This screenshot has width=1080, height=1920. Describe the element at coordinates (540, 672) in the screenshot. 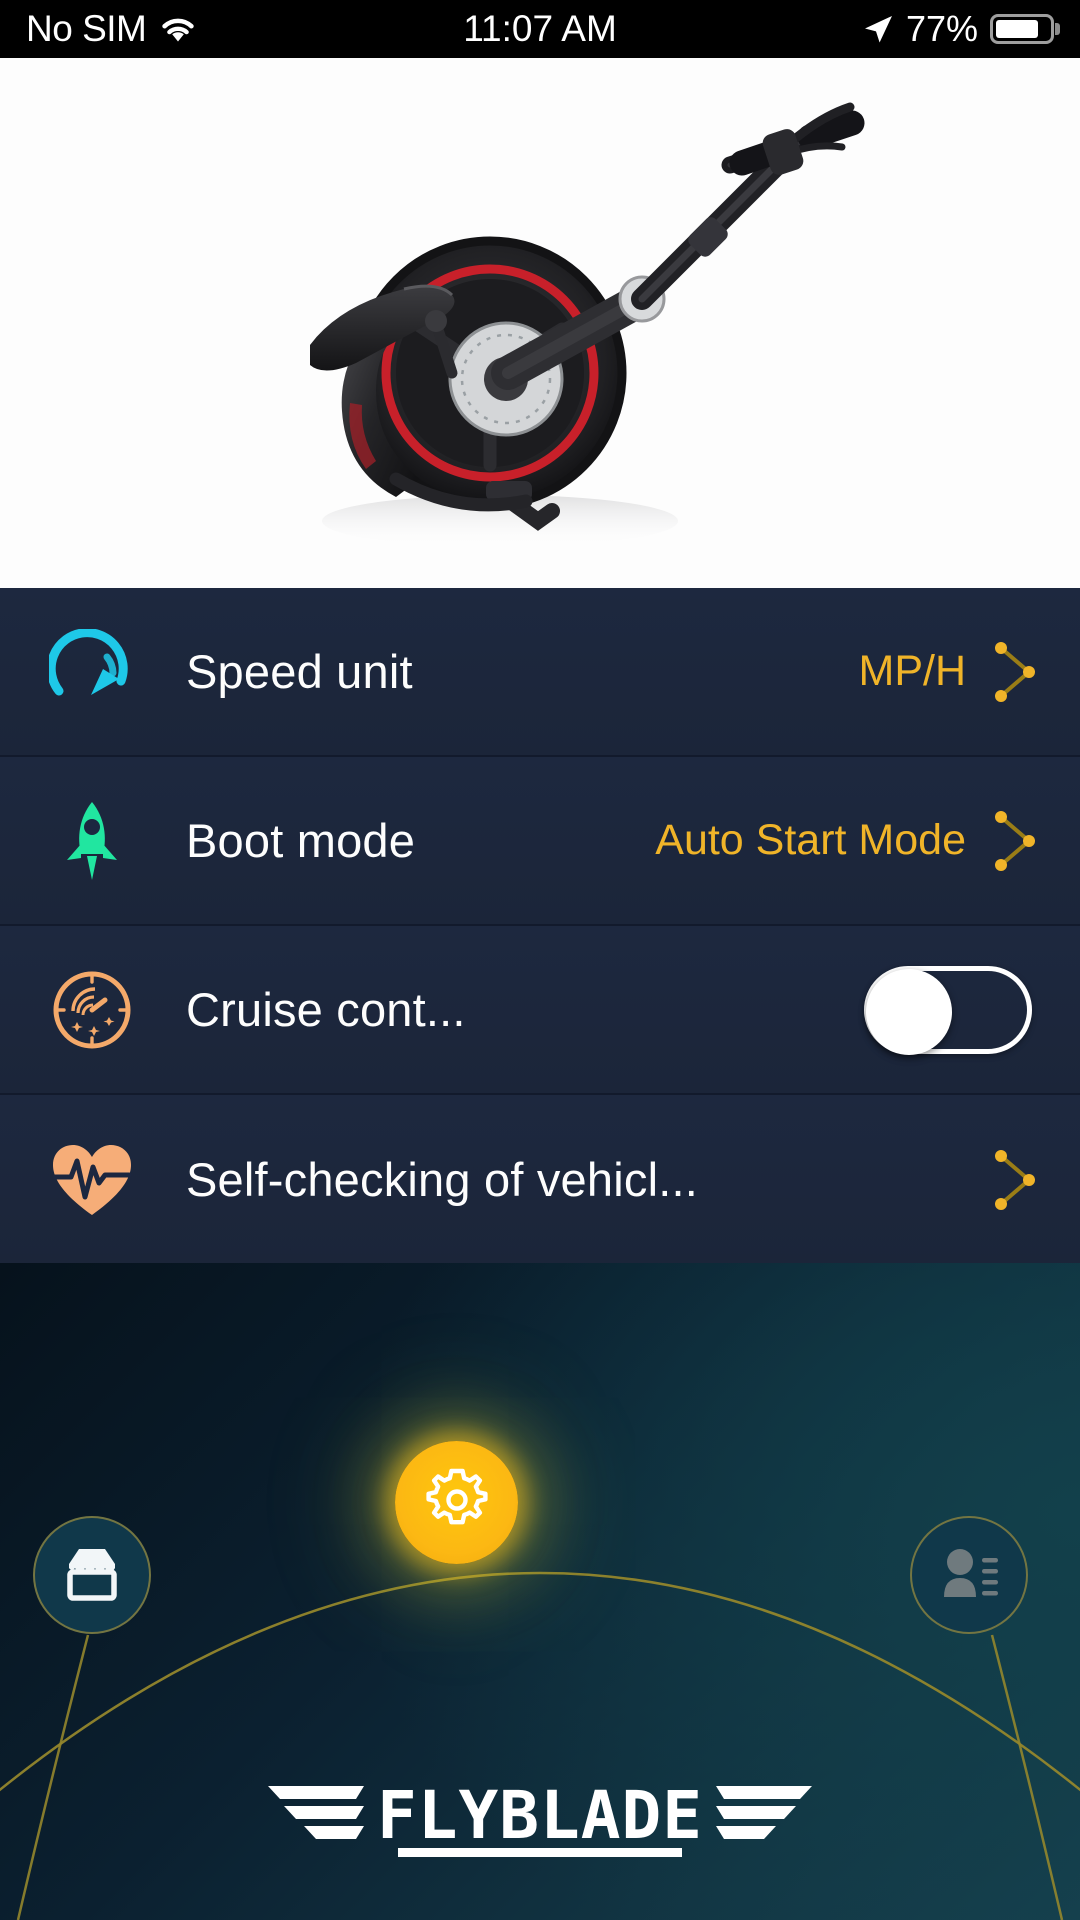

I see `settings-row-speed-unit: Speed unit MP/H` at that location.